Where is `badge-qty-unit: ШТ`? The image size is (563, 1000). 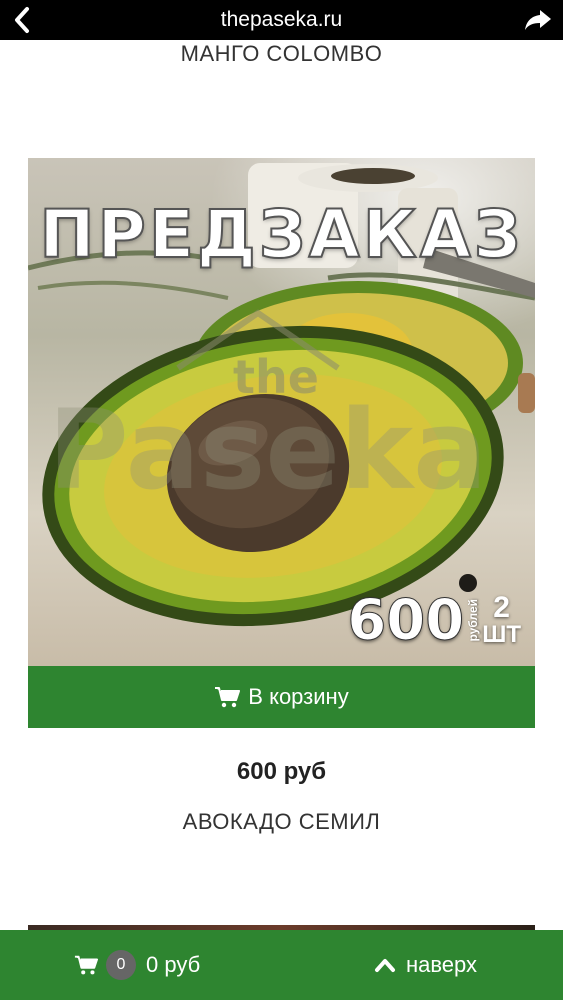
badge-qty-unit: ШТ is located at coordinates (501, 634).